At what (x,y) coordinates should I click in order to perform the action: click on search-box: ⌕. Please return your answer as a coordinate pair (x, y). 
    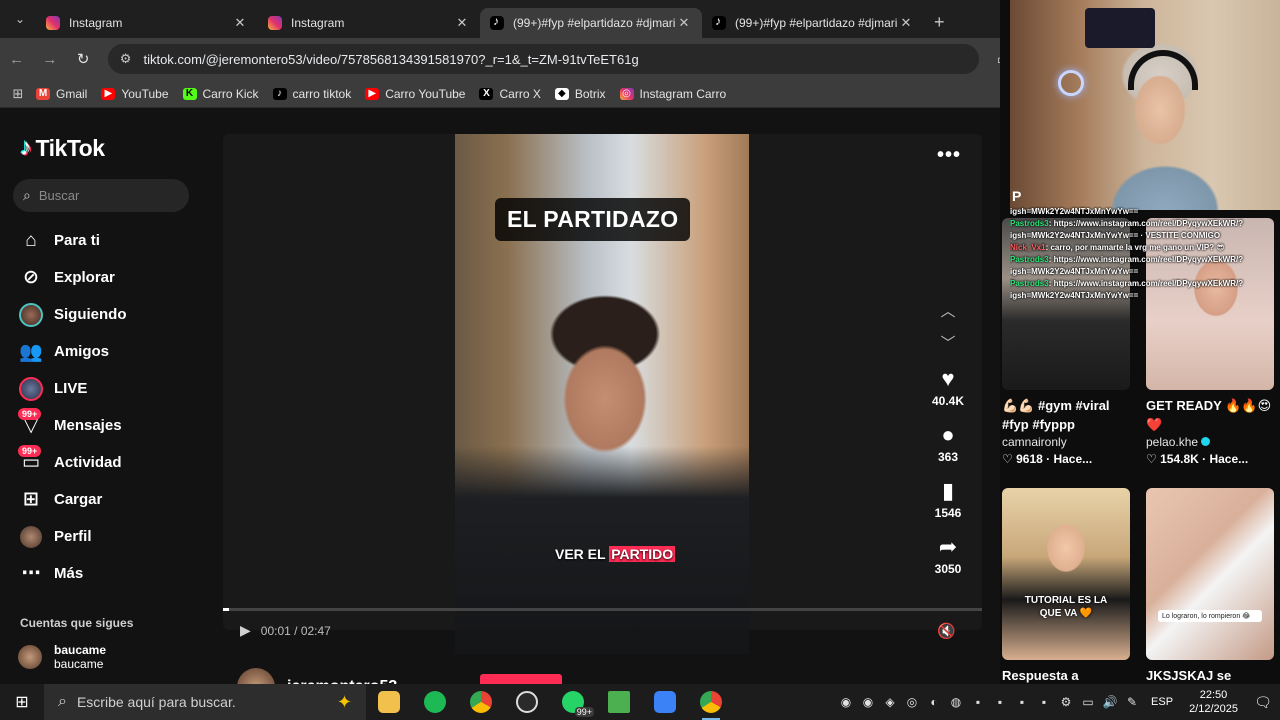
    Looking at the image, I should click on (101, 195).